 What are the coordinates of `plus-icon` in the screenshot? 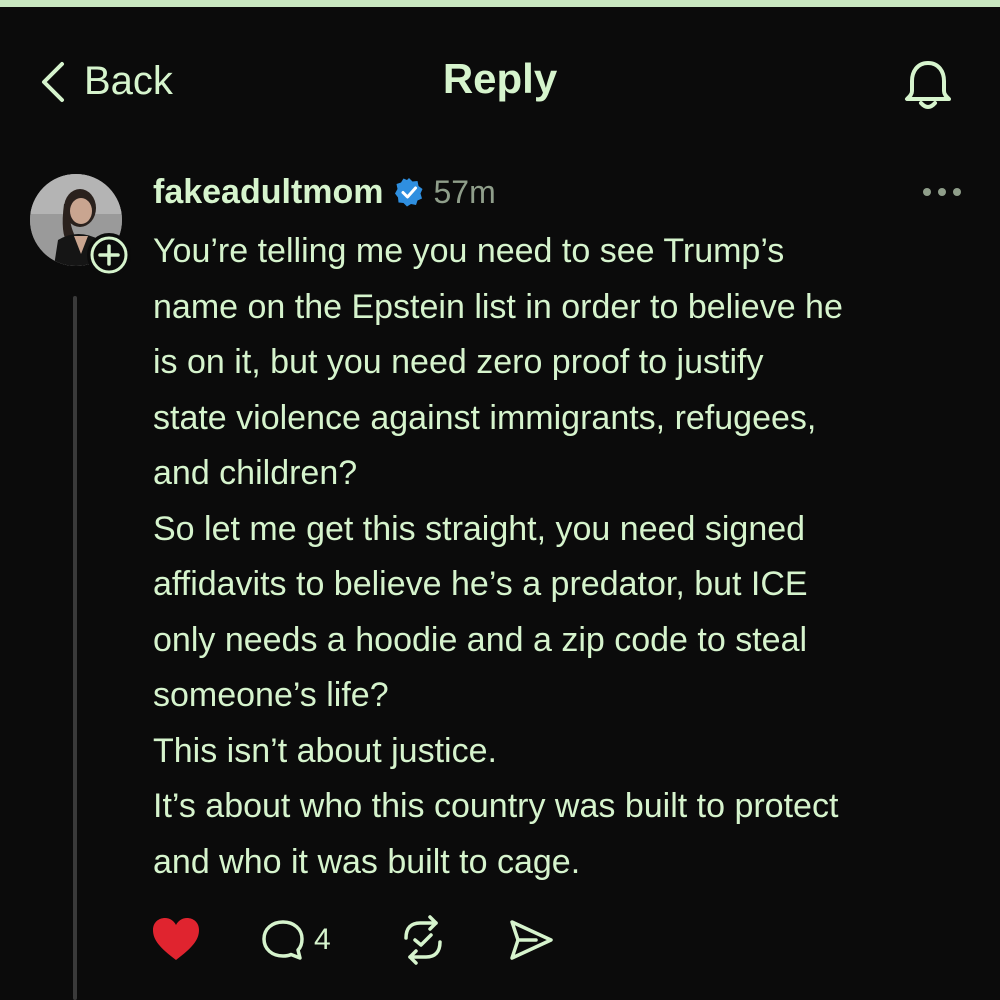 It's located at (109, 255).